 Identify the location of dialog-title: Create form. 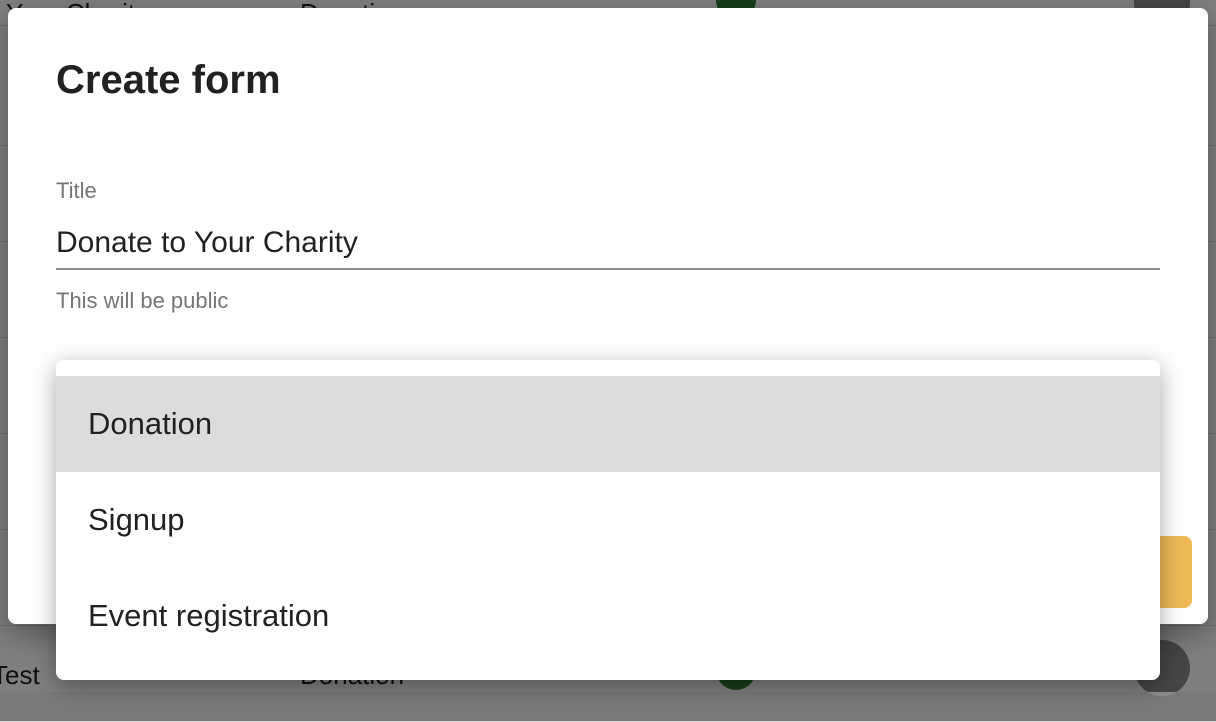
(168, 80).